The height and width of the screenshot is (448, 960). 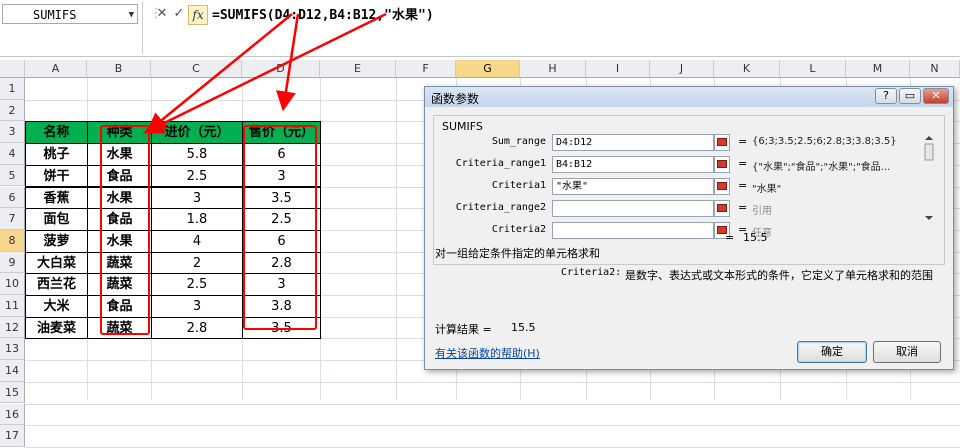 I want to click on param-result: 引用, so click(x=762, y=211).